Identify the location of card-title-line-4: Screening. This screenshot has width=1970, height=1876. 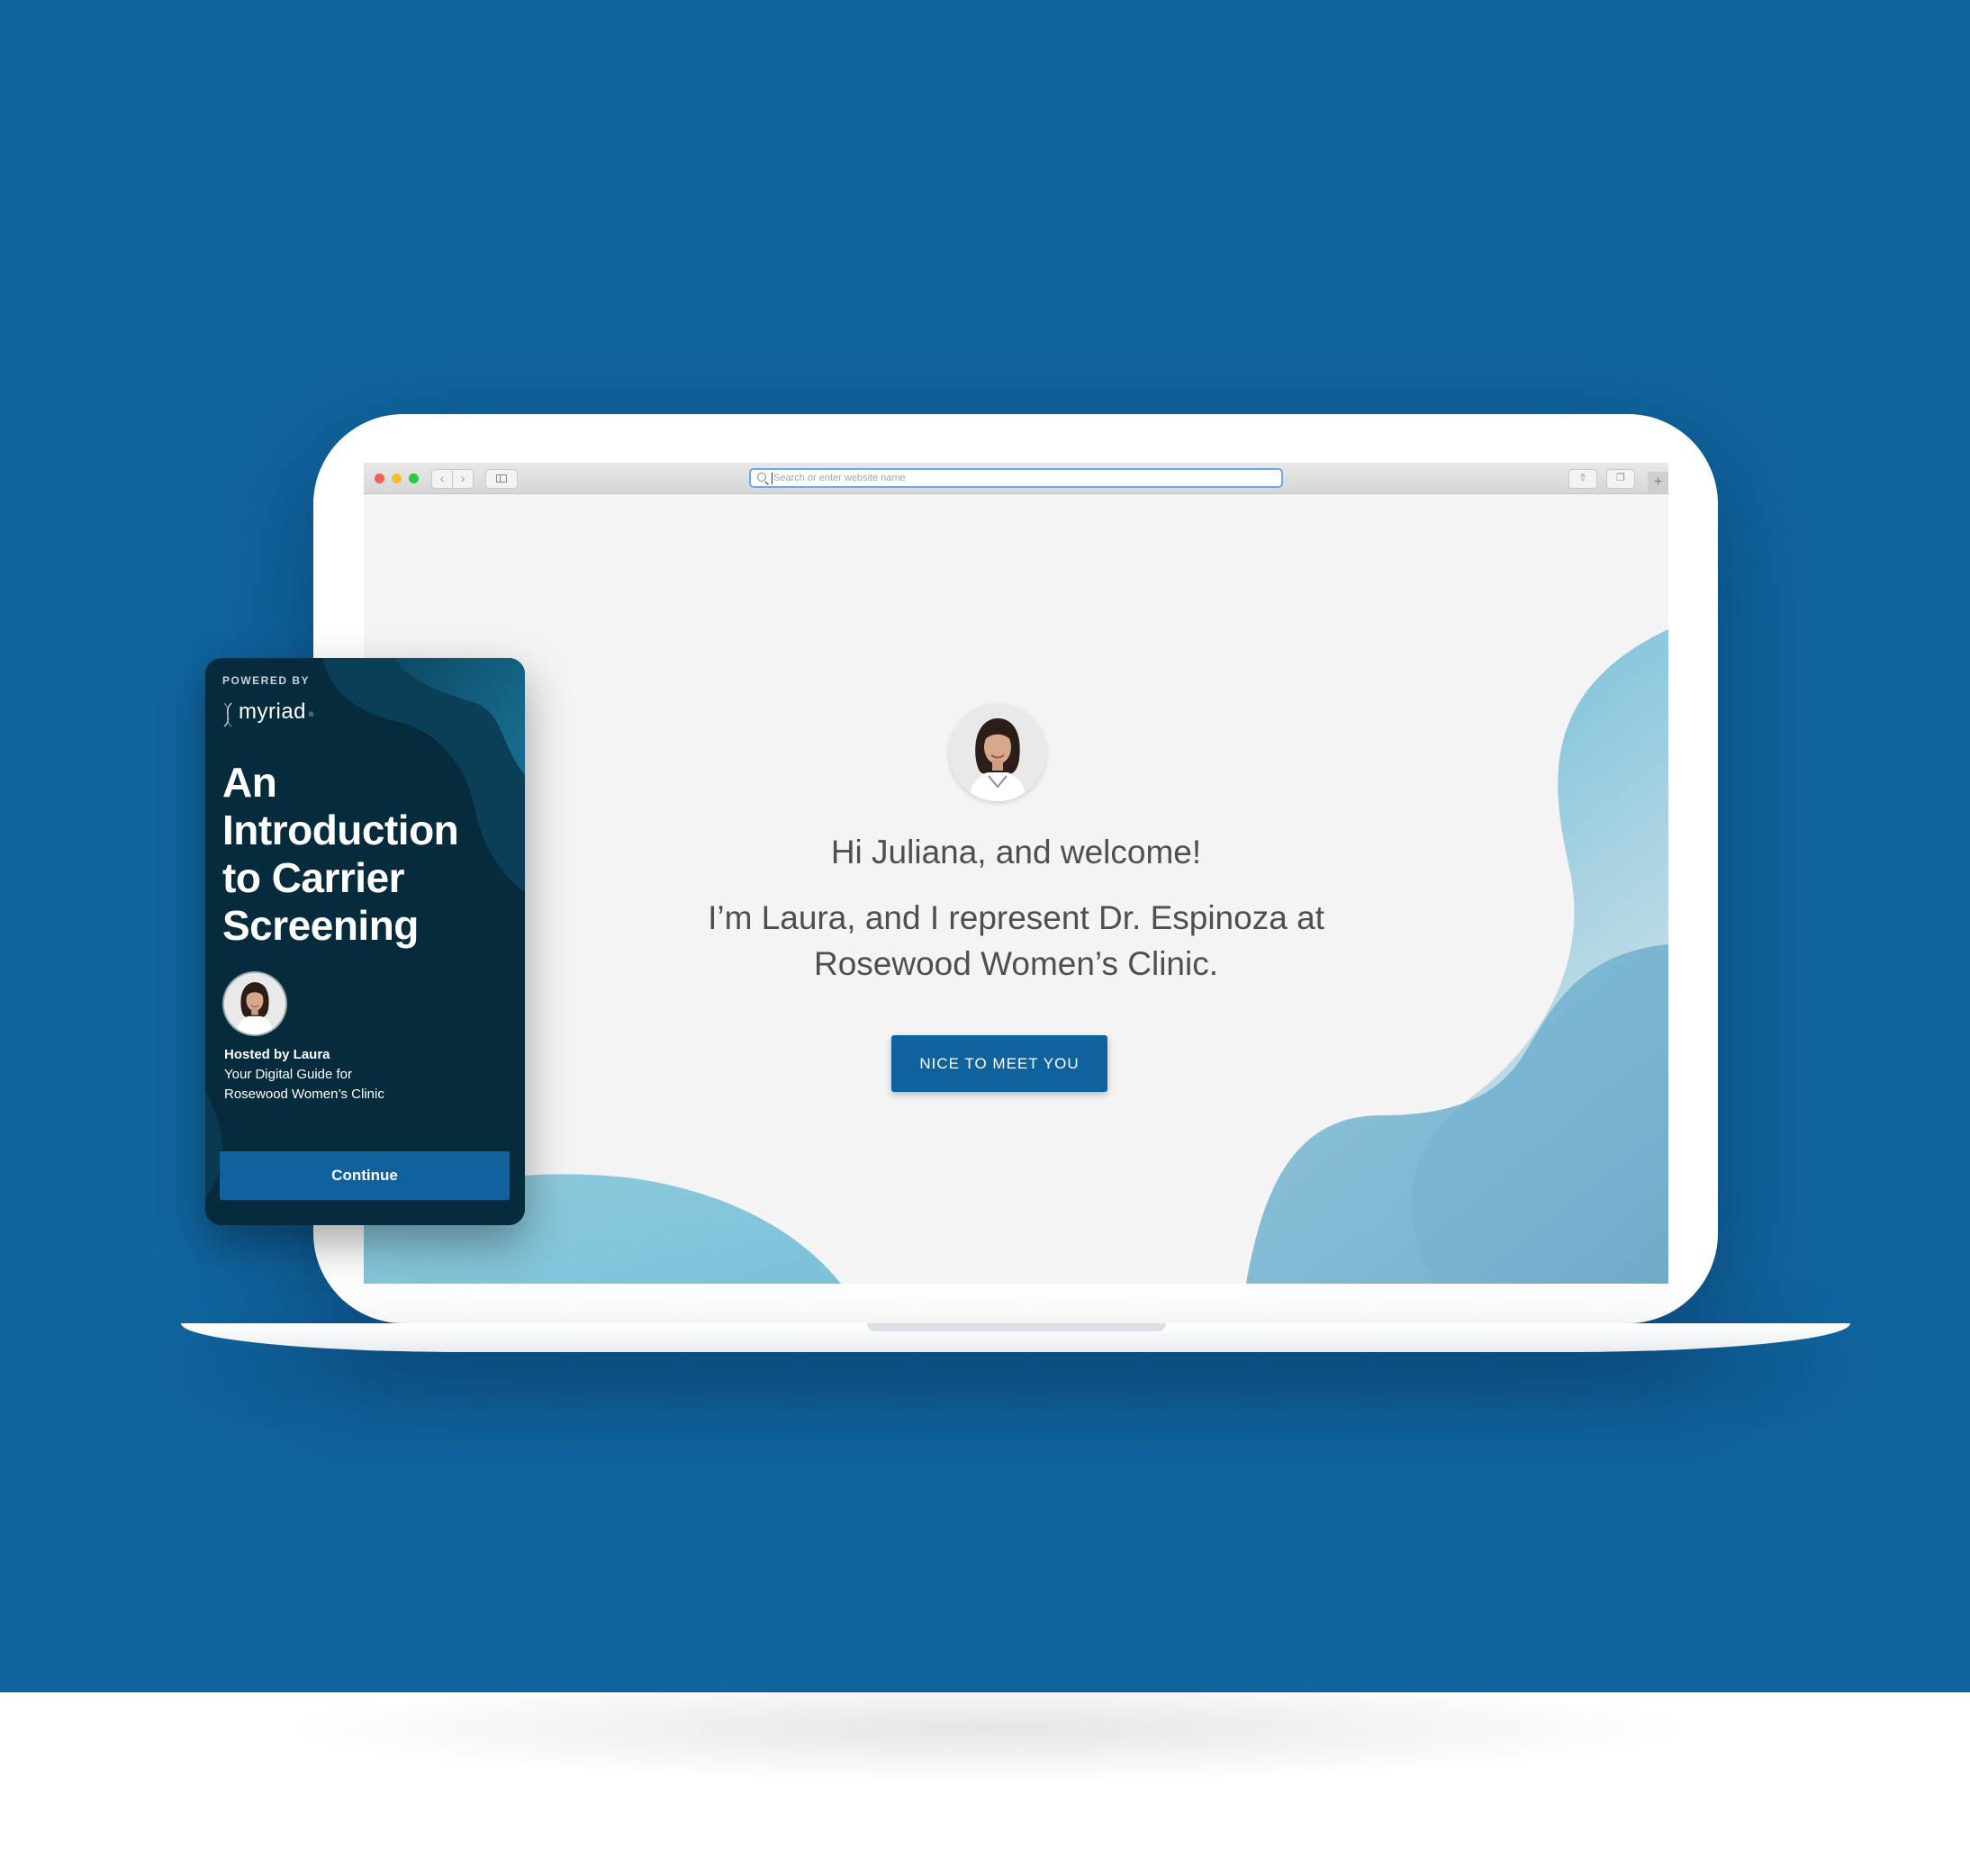
(321, 925).